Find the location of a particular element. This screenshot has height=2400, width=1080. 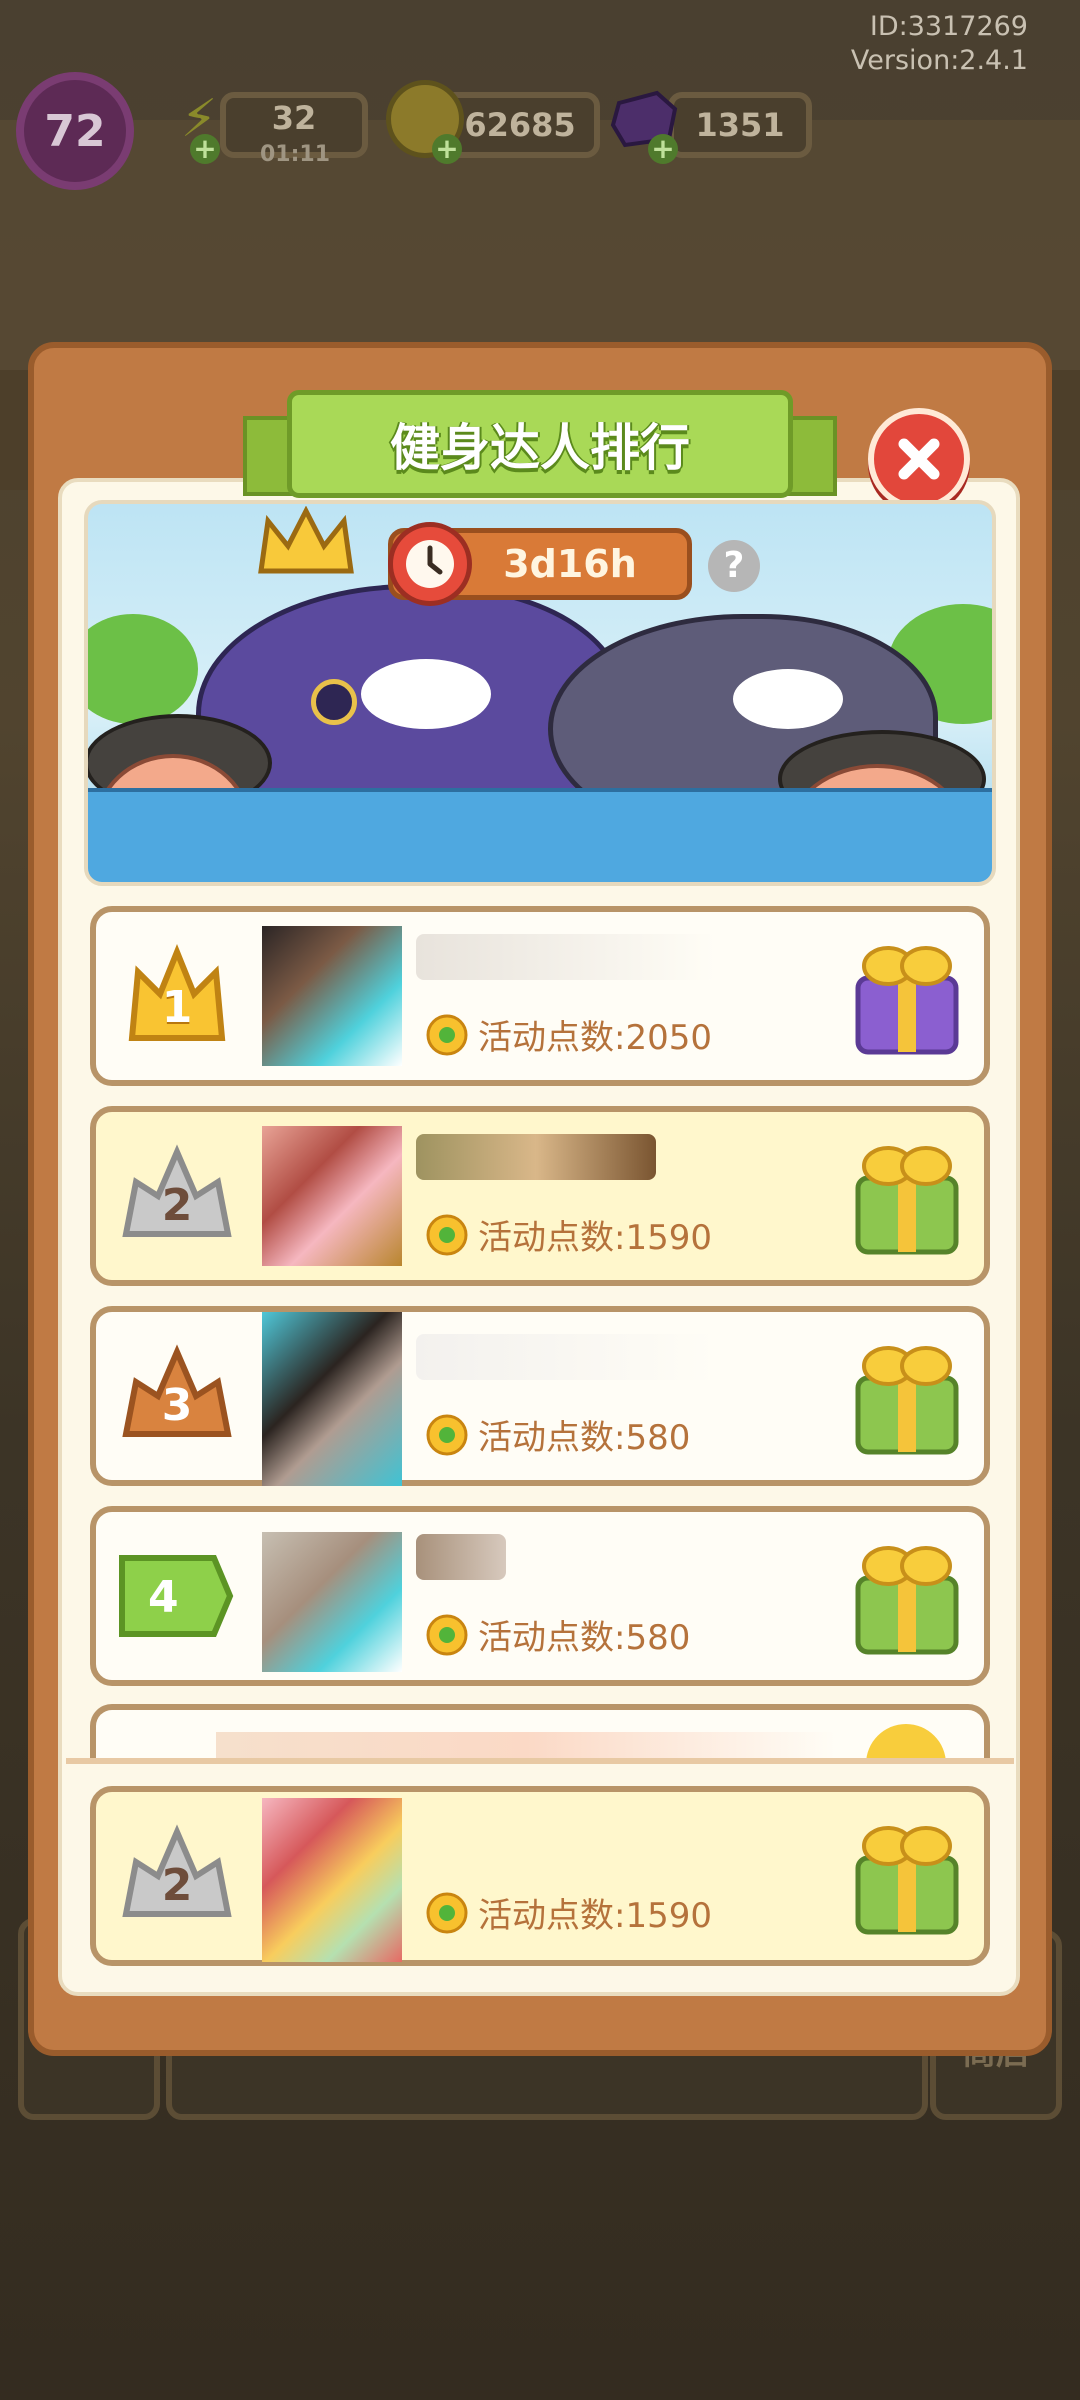

countdown-value: 3d16h is located at coordinates (570, 564).